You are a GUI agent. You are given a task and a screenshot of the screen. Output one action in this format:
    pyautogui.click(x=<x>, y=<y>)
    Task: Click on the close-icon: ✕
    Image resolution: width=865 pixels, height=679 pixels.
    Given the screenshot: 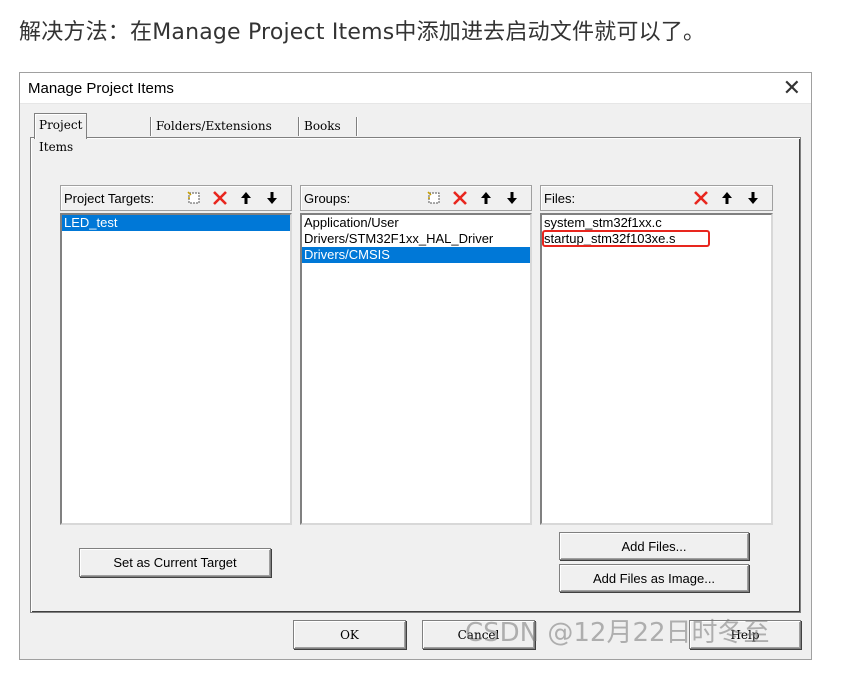 What is the action you would take?
    pyautogui.click(x=792, y=88)
    